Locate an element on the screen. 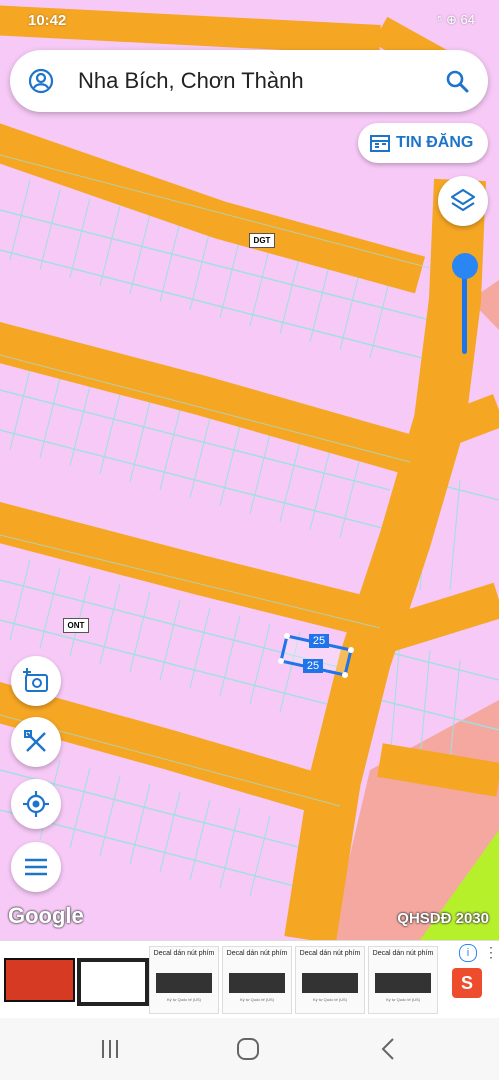 The image size is (499, 1080). lot-dimension-bottom: 25 is located at coordinates (313, 666).